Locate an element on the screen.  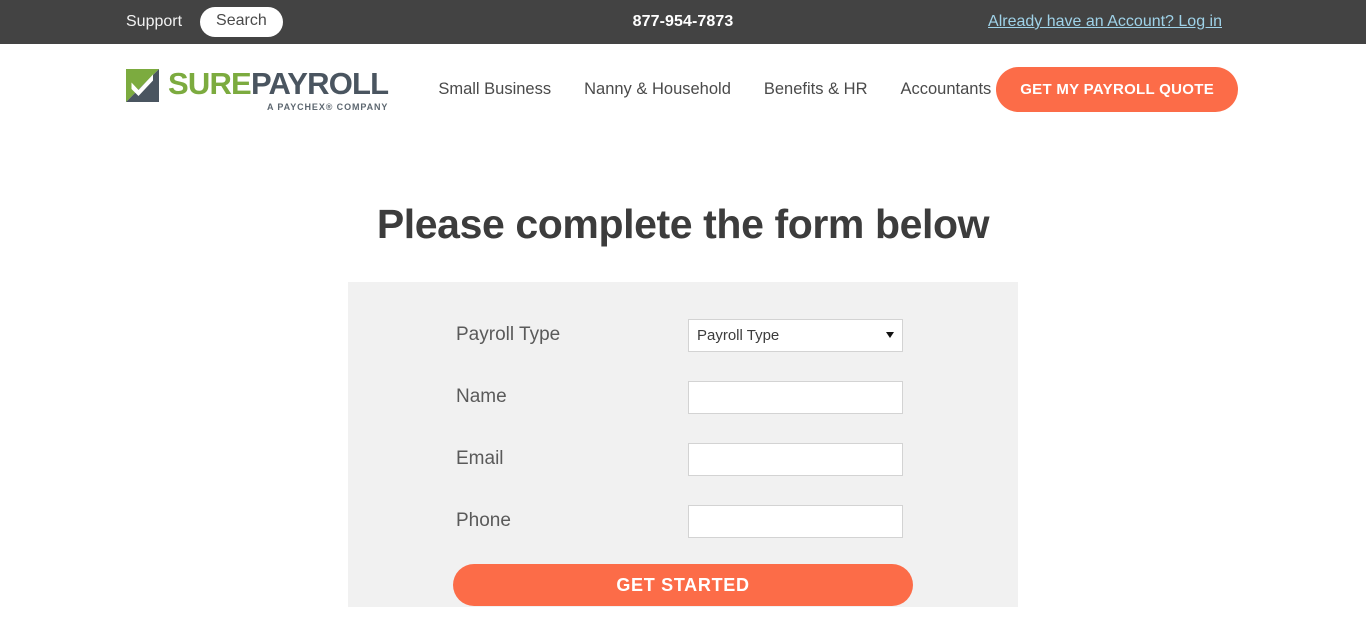
site-logo: SUREPAYROLL A PAYCHEX® COMPANY is located at coordinates (257, 89).